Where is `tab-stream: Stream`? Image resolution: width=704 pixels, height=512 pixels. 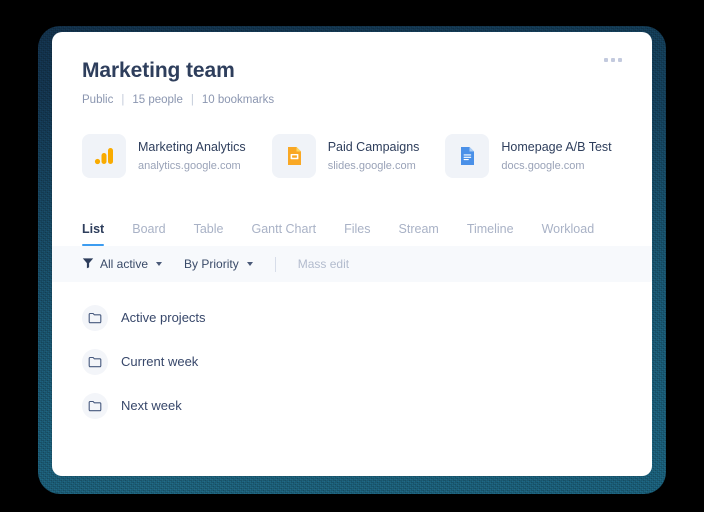 tab-stream: Stream is located at coordinates (419, 233).